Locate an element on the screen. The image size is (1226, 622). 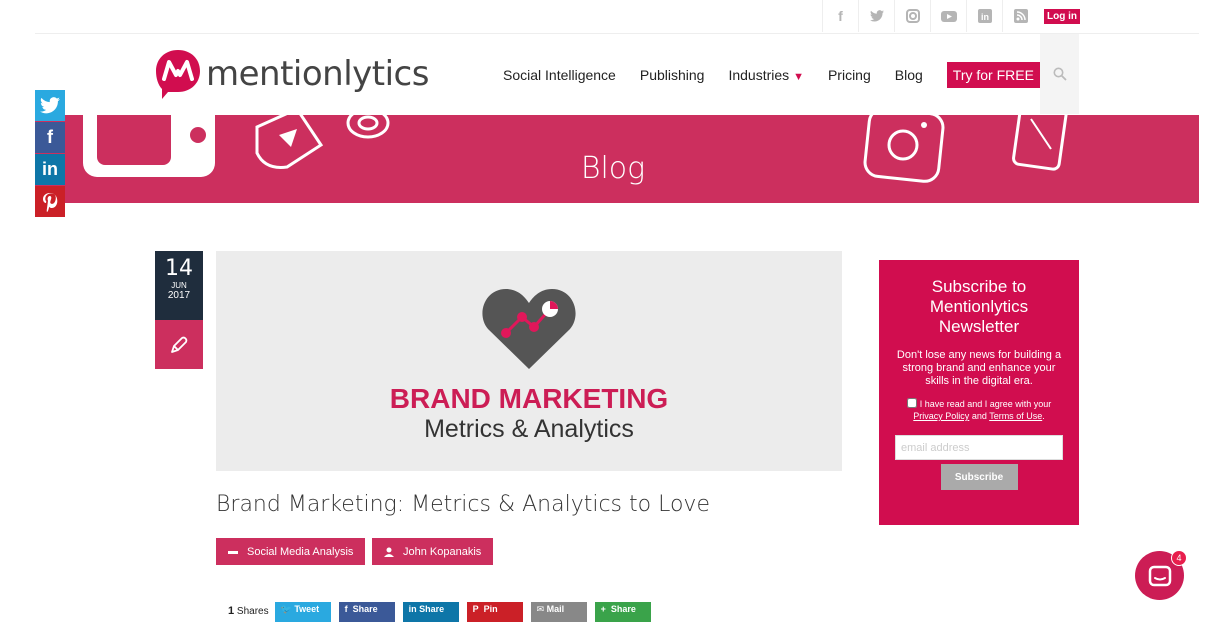
more-share-button: + Share is located at coordinates (622, 612).